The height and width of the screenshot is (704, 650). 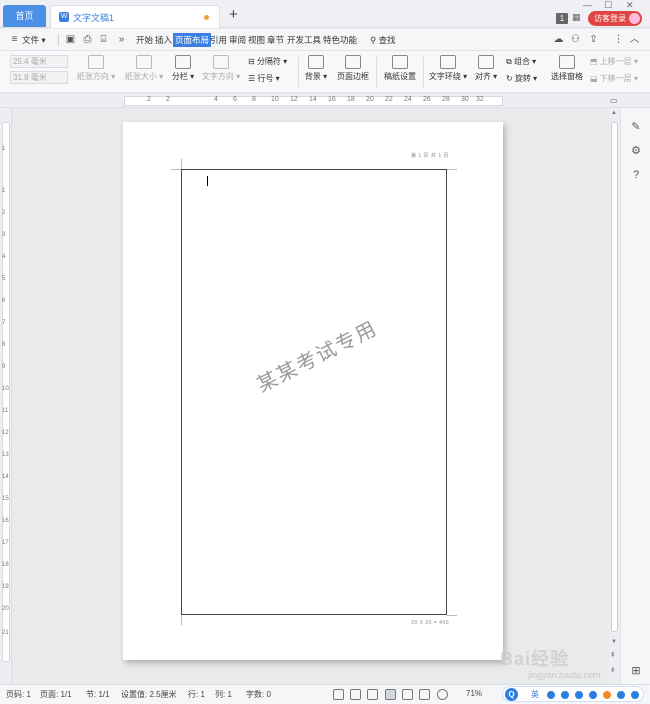 I want to click on more-options-icon: ⋮, so click(x=618, y=39).